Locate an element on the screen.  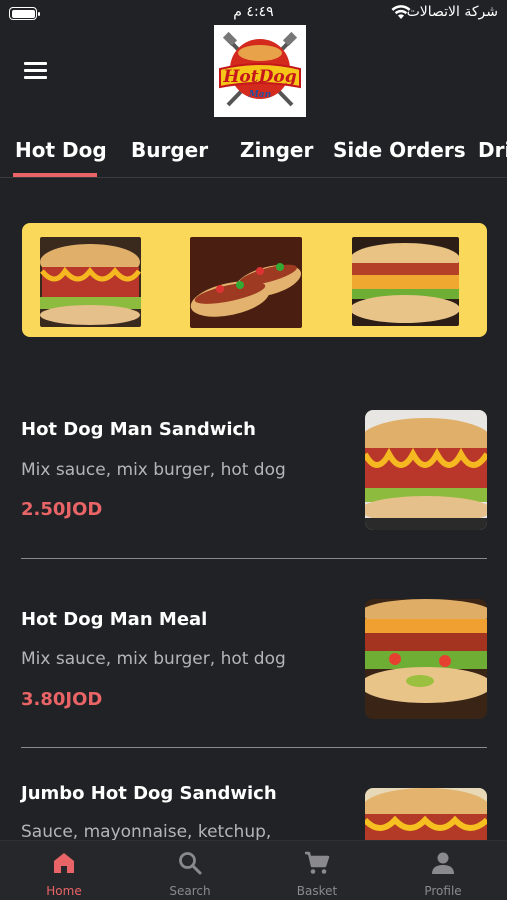
promo-banner is located at coordinates (254, 280).